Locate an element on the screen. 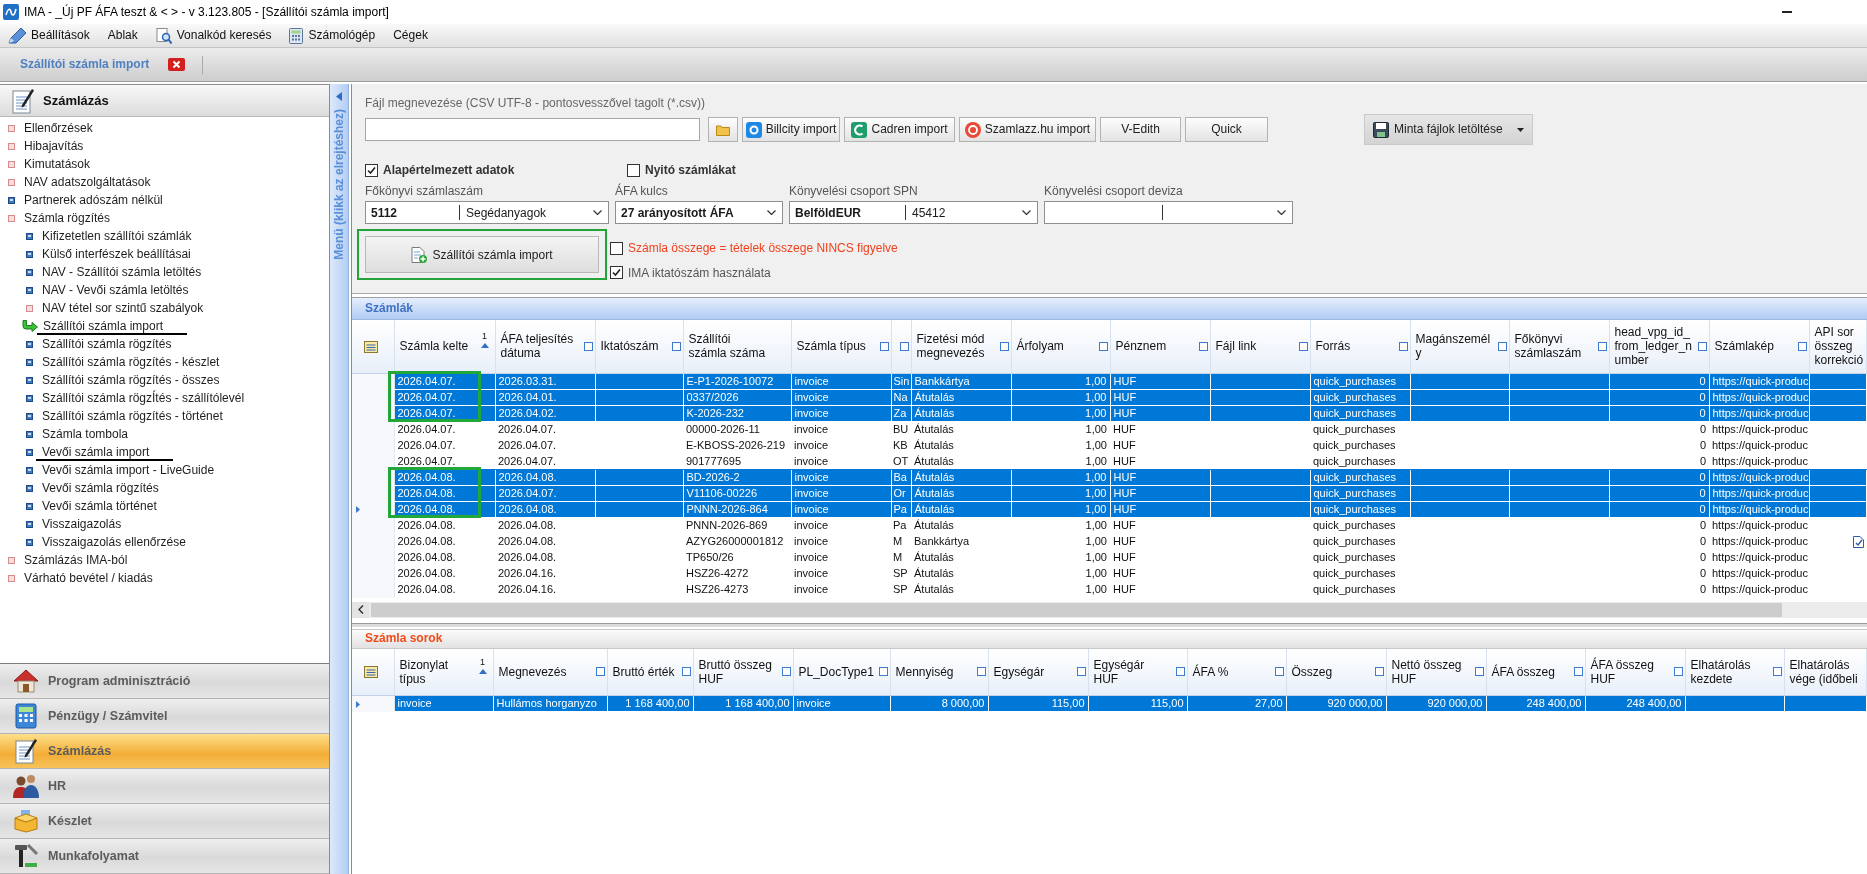 The width and height of the screenshot is (1867, 874). checkbox-label: Nyitó számlákat is located at coordinates (690, 170).